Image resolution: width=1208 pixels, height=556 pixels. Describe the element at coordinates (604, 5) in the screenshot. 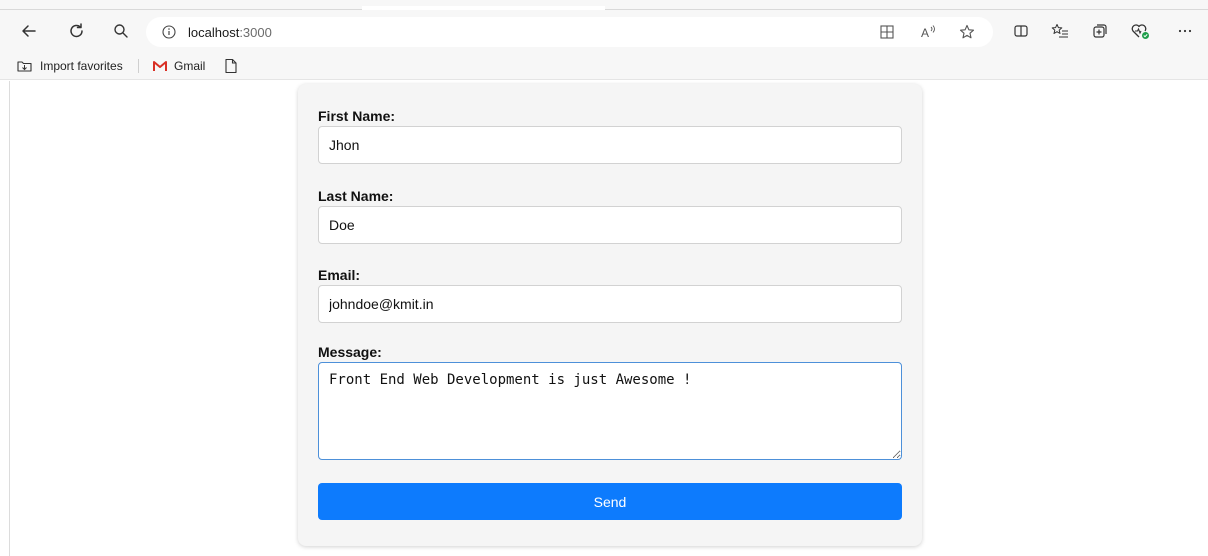

I see `tab-strip-edge` at that location.